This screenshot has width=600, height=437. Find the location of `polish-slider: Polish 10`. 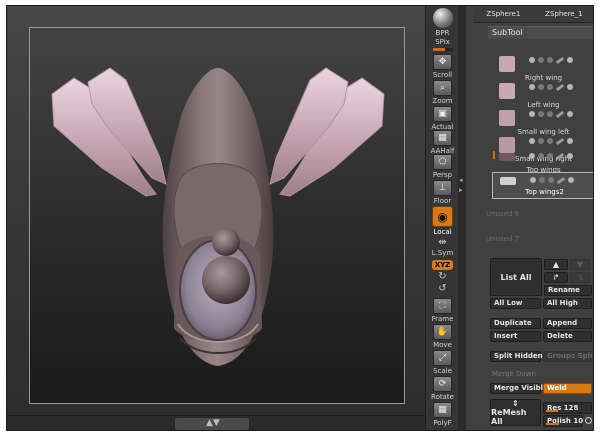

polish-slider: Polish 10 is located at coordinates (563, 421).